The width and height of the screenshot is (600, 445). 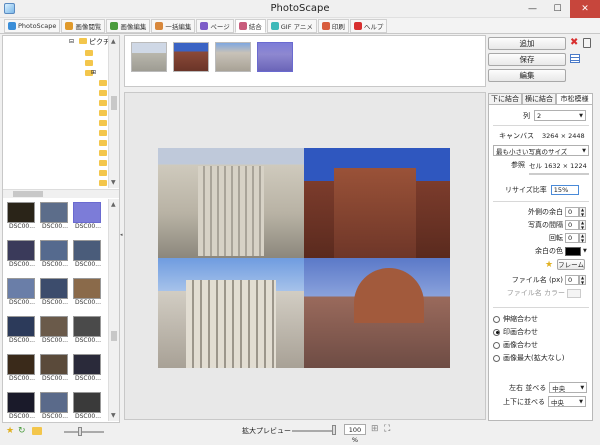 What do you see at coordinates (568, 387) in the screenshot?
I see `halign-select: 中央 ▼` at bounding box center [568, 387].